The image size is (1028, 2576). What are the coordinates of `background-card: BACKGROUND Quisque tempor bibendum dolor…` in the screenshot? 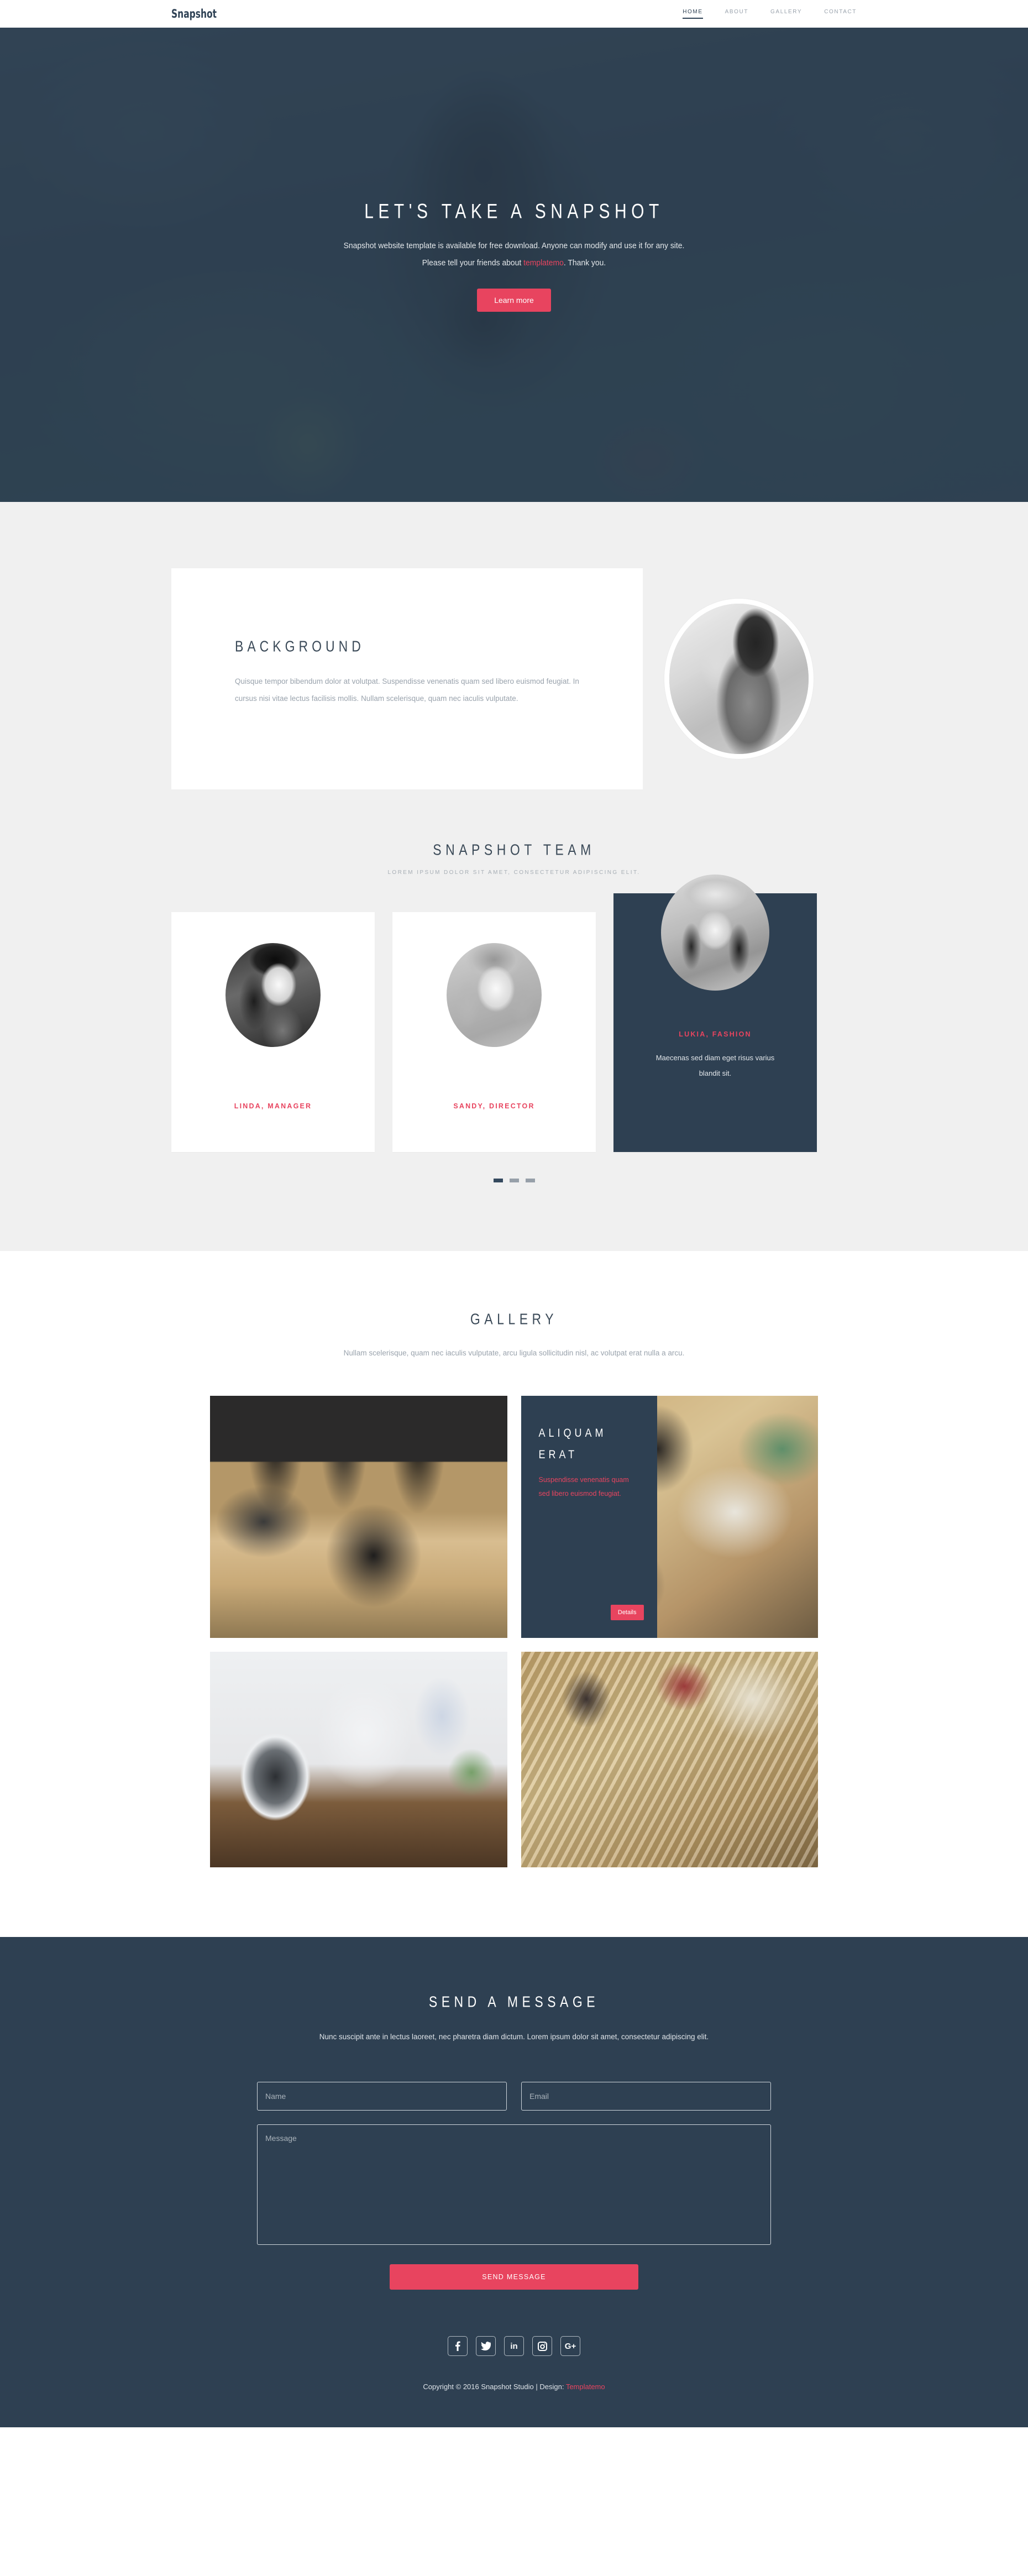 It's located at (407, 678).